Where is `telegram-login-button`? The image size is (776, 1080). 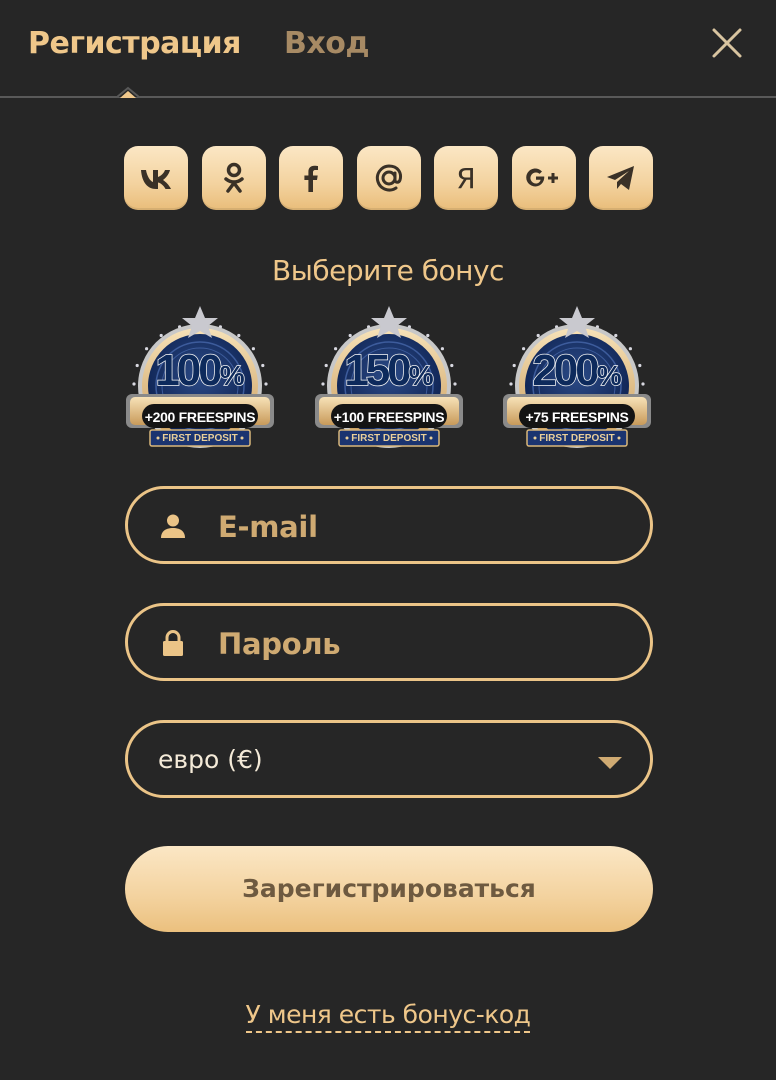
telegram-login-button is located at coordinates (621, 178).